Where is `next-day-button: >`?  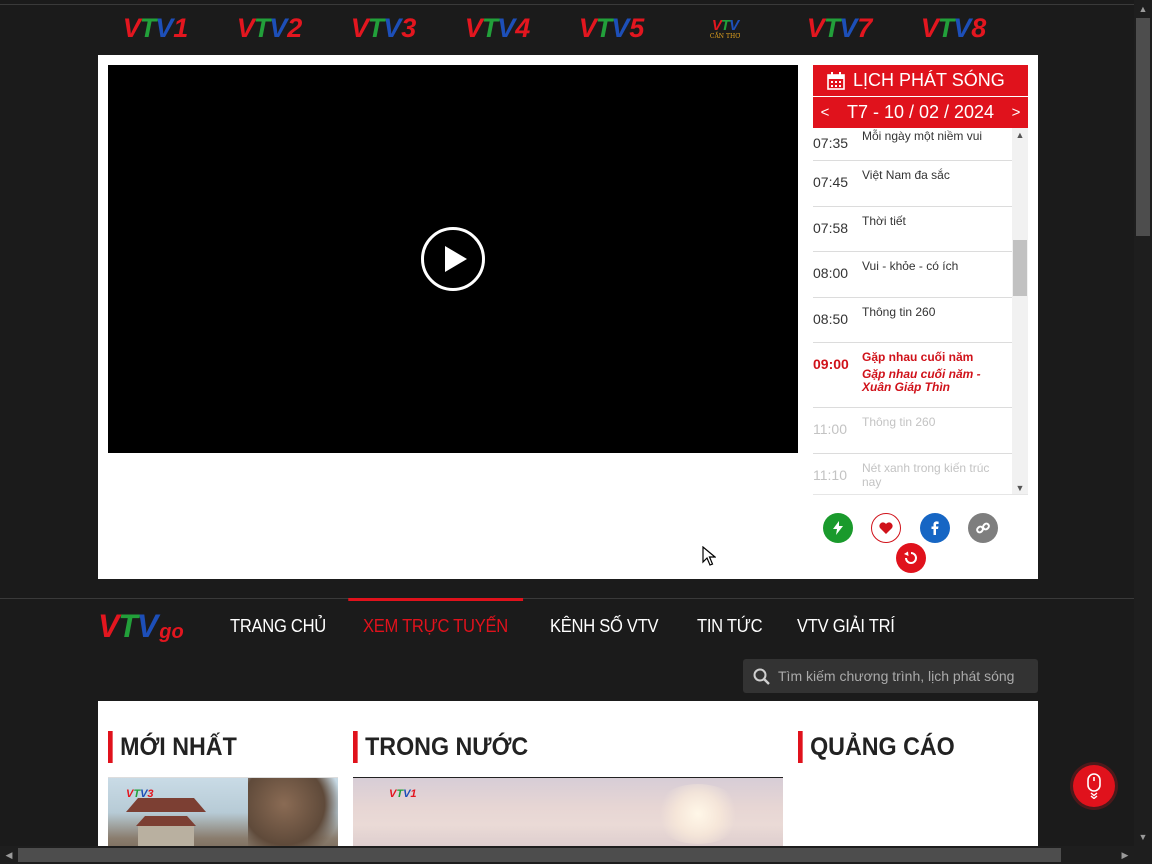
next-day-button: > is located at coordinates (1016, 112).